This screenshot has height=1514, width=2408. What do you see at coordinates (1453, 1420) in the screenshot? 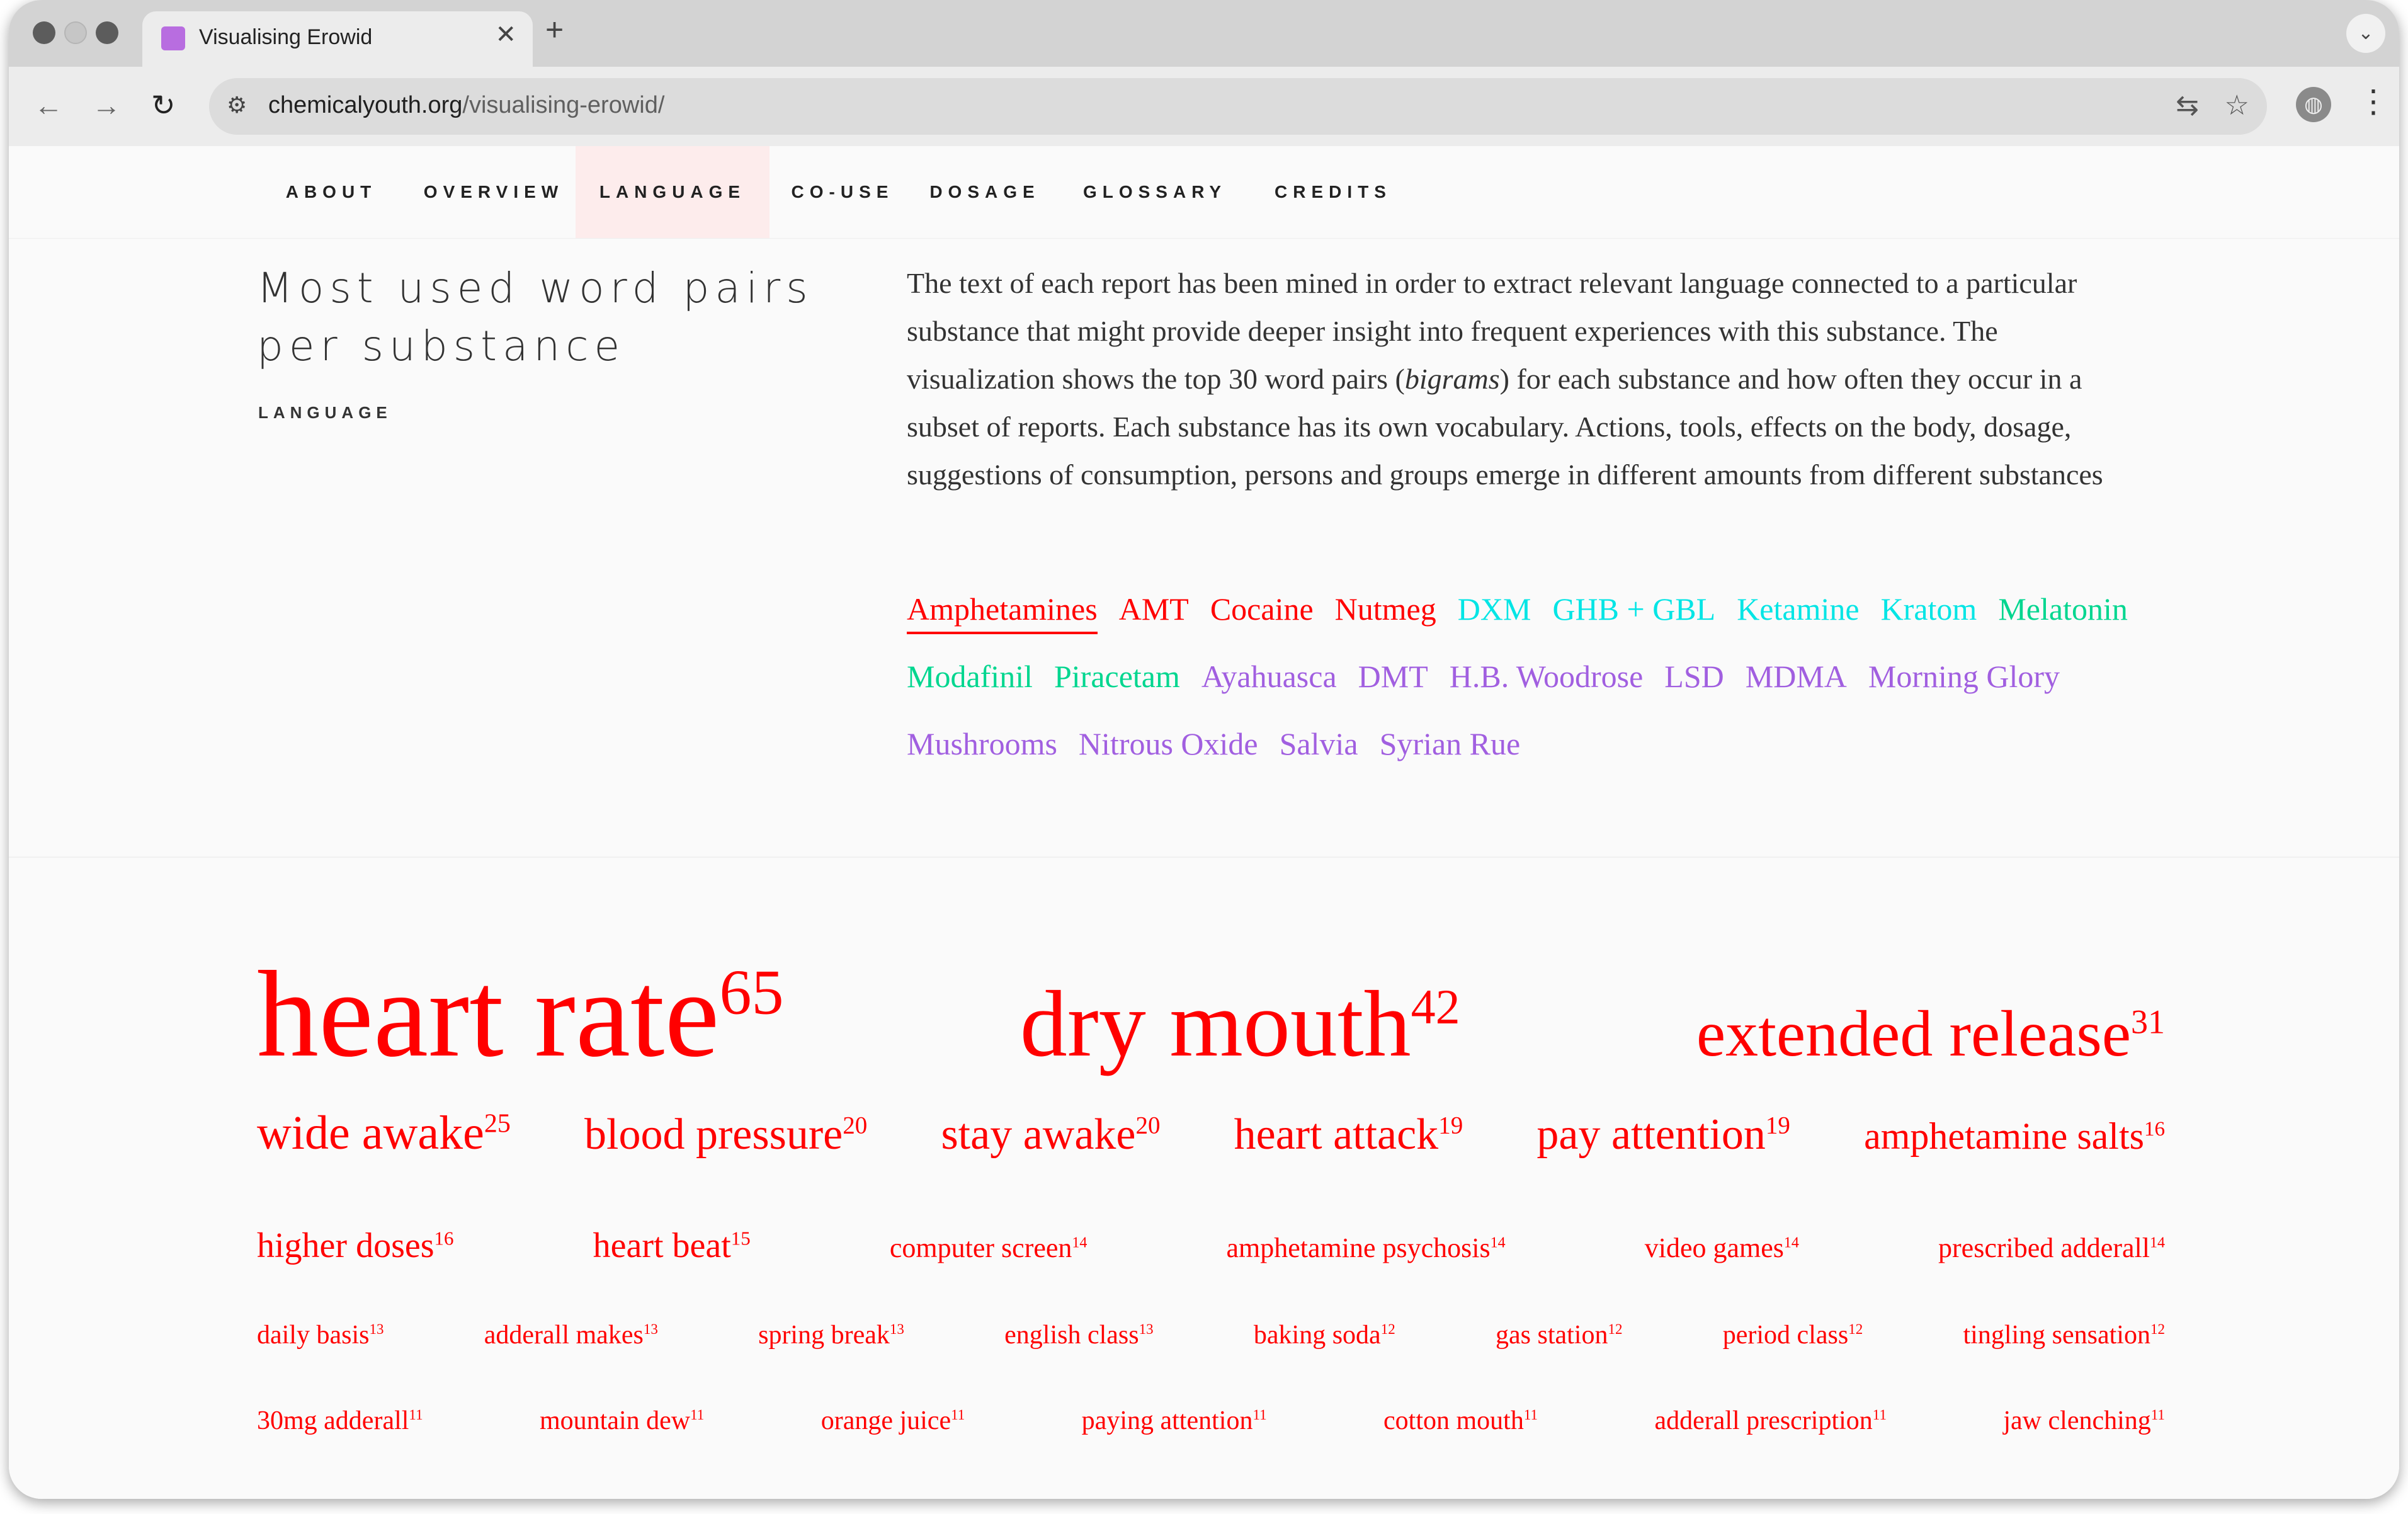
I see `bigram-text: cotton mouth` at bounding box center [1453, 1420].